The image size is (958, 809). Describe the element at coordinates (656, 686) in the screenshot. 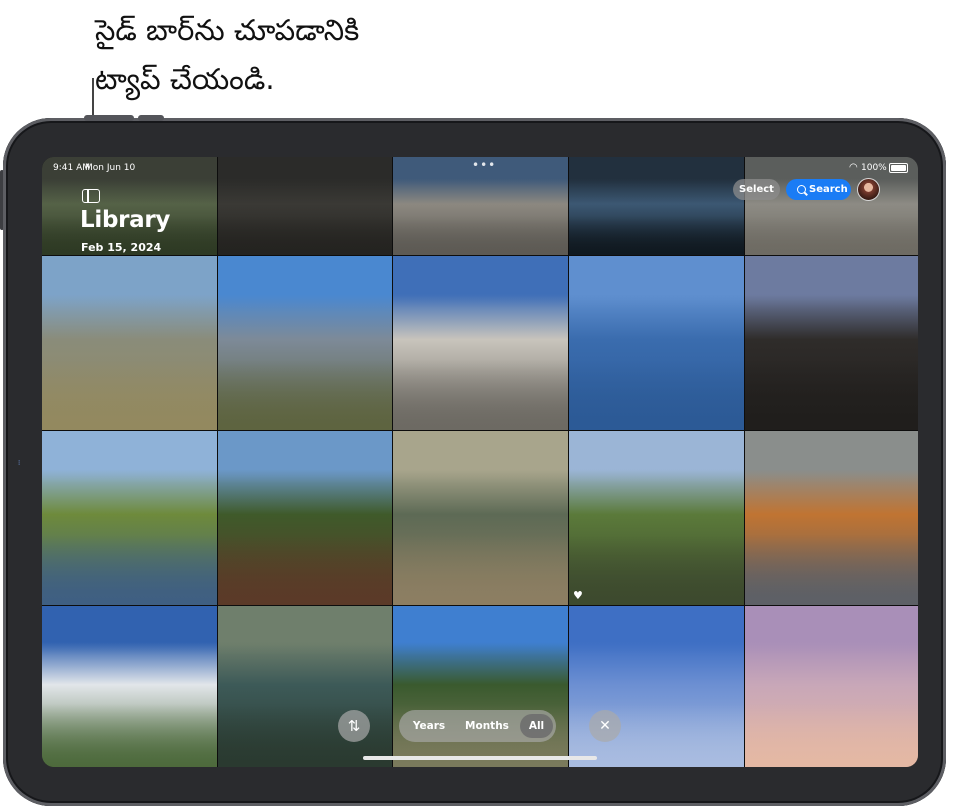

I see `photo-thumbnail-pink-flower` at that location.